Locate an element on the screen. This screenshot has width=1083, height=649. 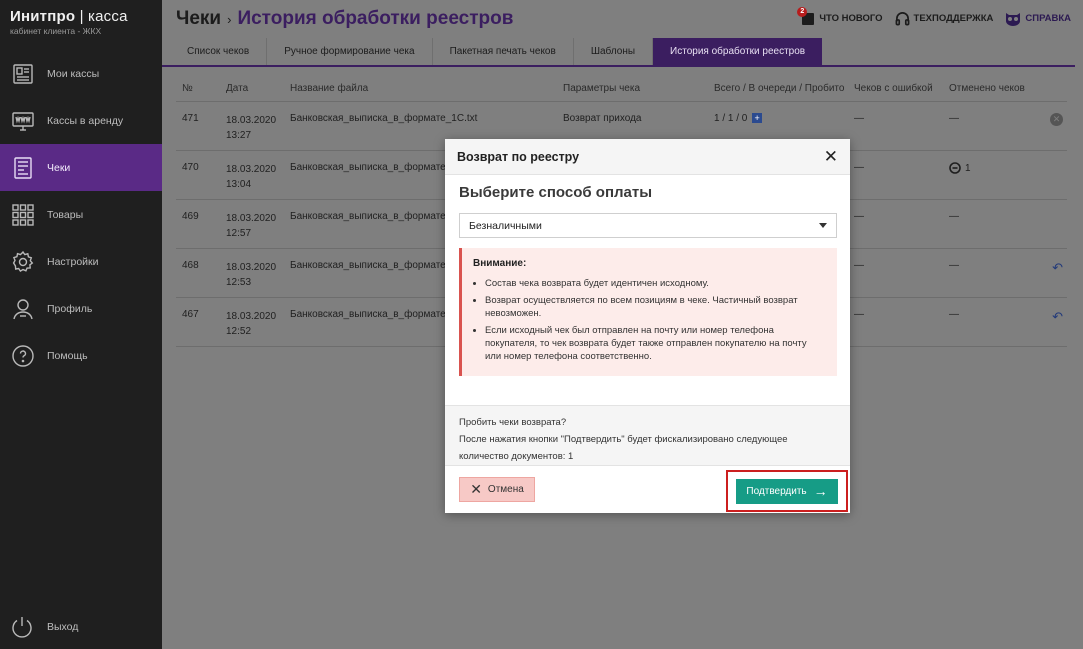
sidebar-item-my-kassy: Мои кассы is located at coordinates (81, 73).